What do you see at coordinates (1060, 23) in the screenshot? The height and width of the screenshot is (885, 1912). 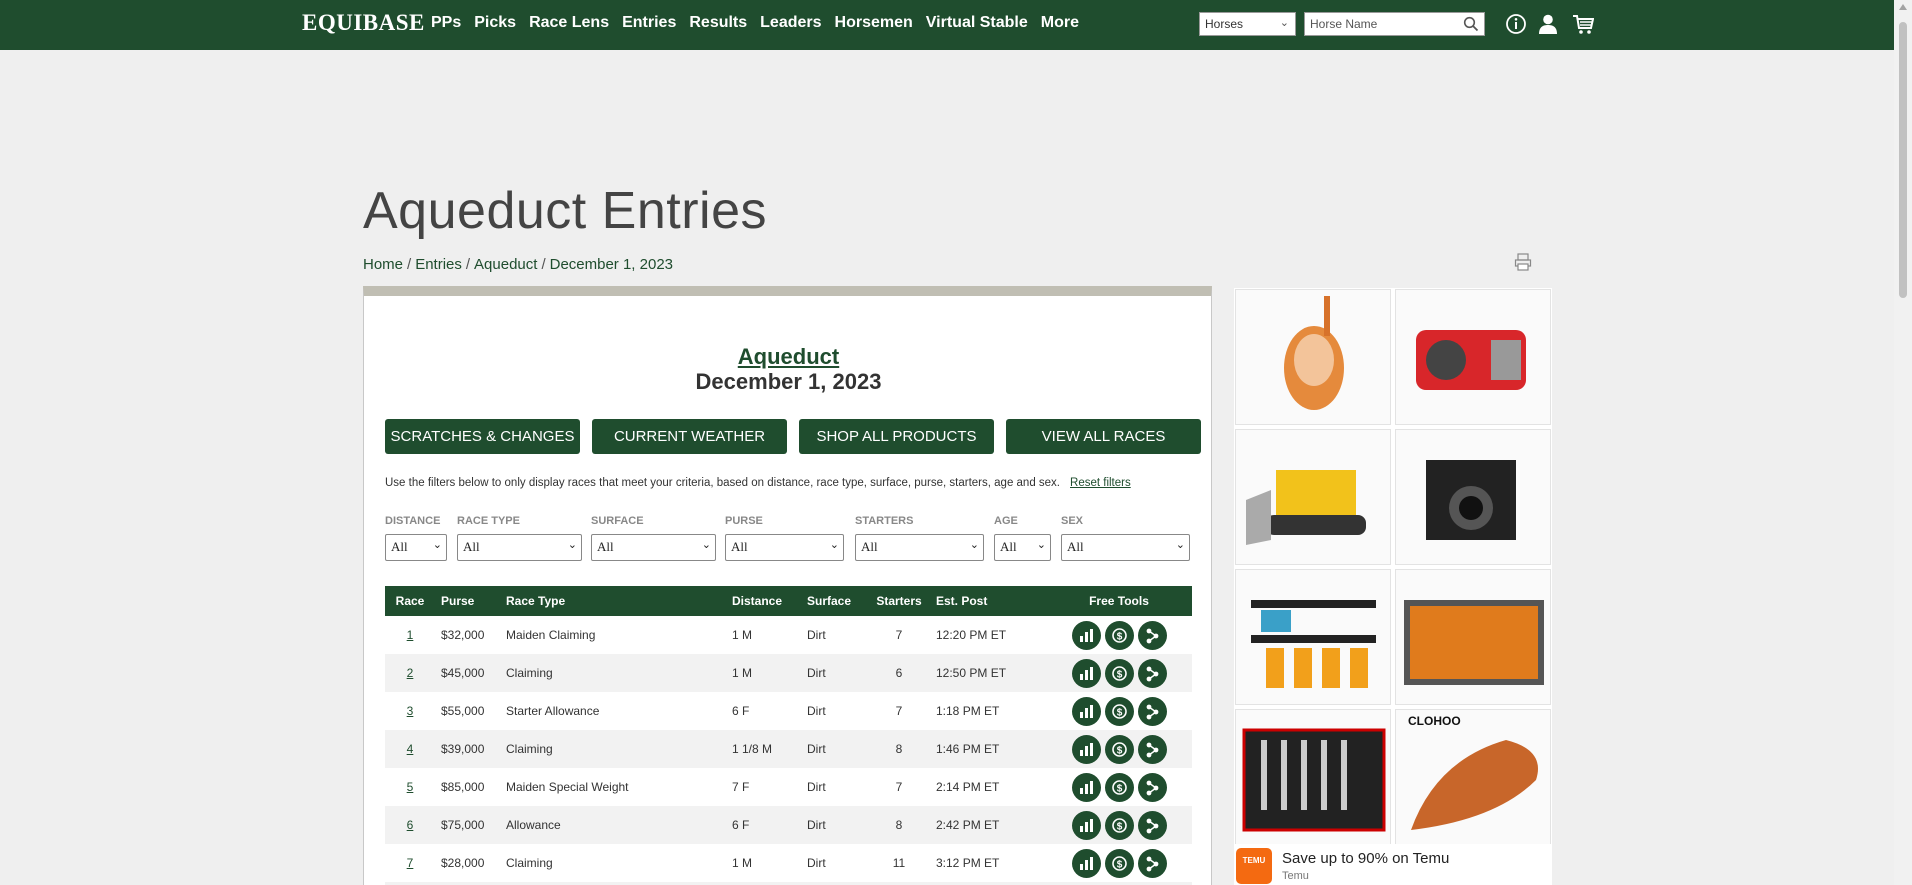 I see `nav-more: More` at bounding box center [1060, 23].